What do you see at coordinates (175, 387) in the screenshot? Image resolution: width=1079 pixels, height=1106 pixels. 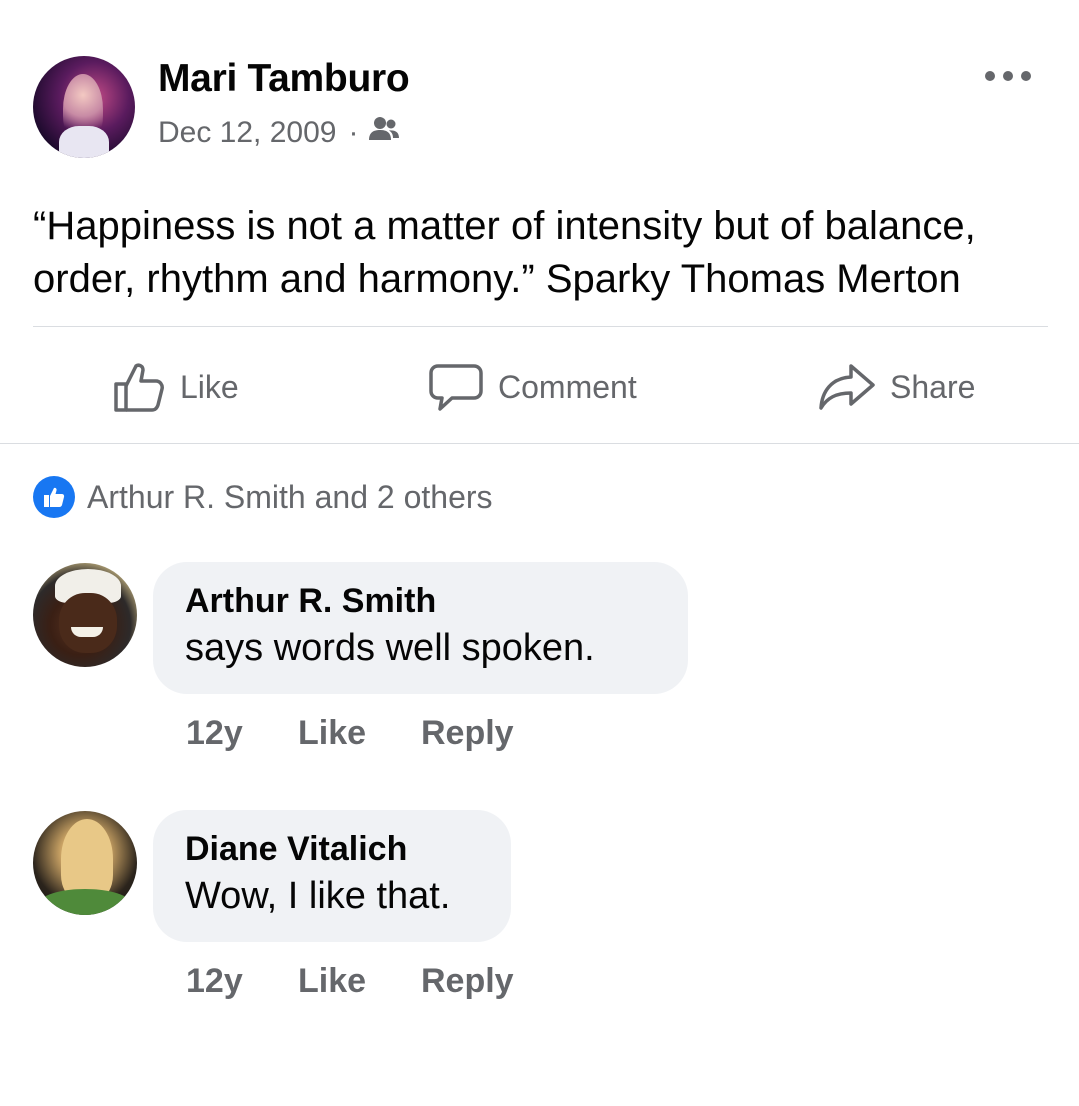 I see `like-button: Like` at bounding box center [175, 387].